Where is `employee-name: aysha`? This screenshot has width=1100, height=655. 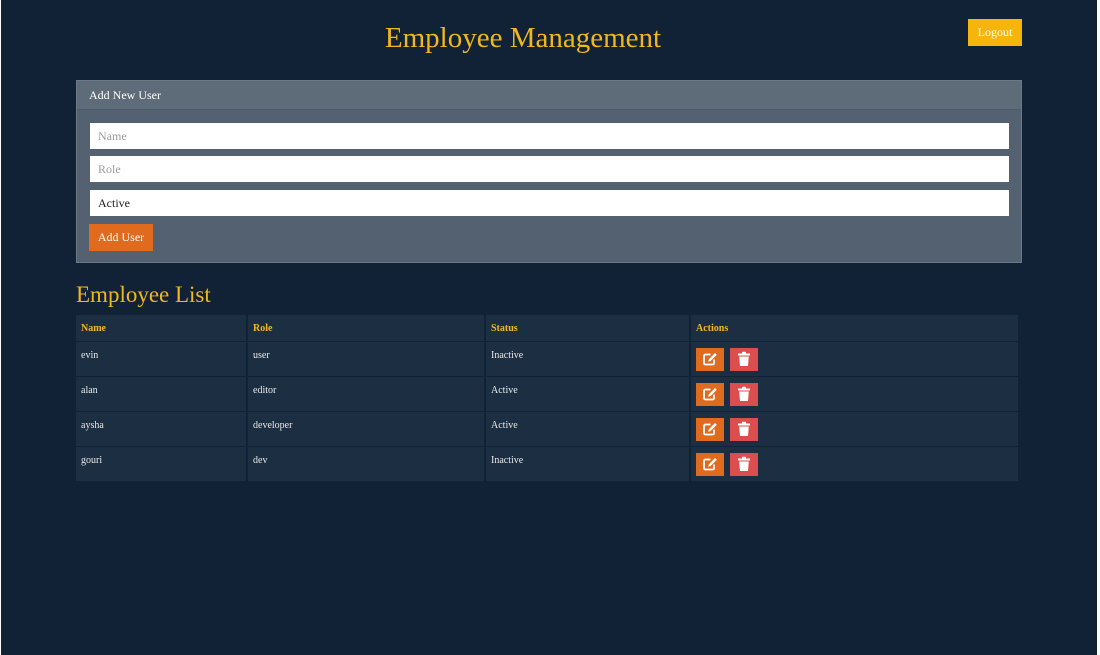
employee-name: aysha is located at coordinates (92, 425).